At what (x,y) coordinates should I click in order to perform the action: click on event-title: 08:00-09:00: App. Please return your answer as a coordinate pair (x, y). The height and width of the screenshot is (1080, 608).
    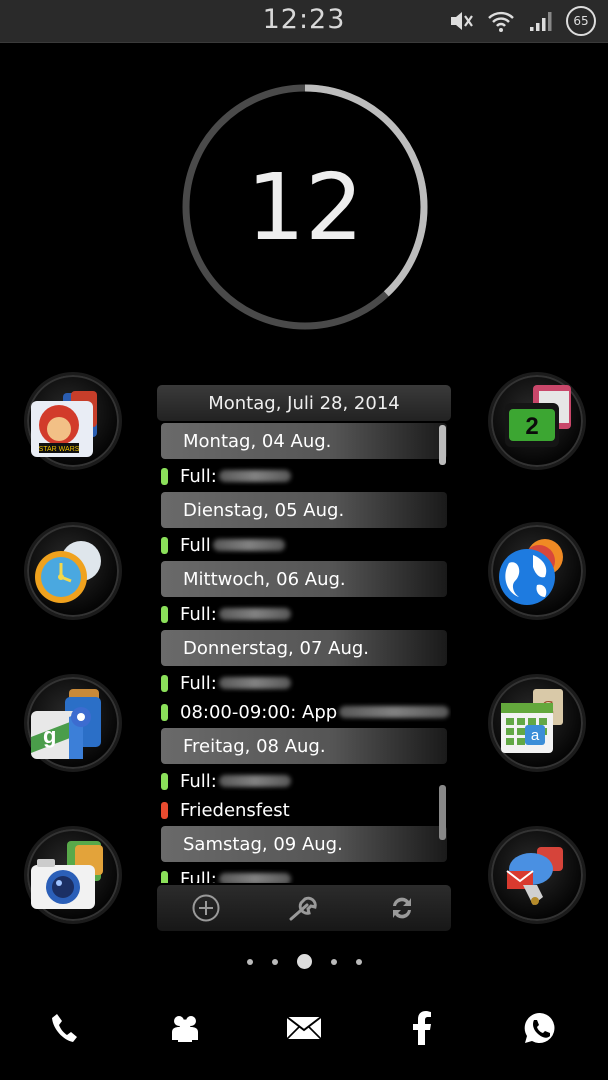
    Looking at the image, I should click on (259, 712).